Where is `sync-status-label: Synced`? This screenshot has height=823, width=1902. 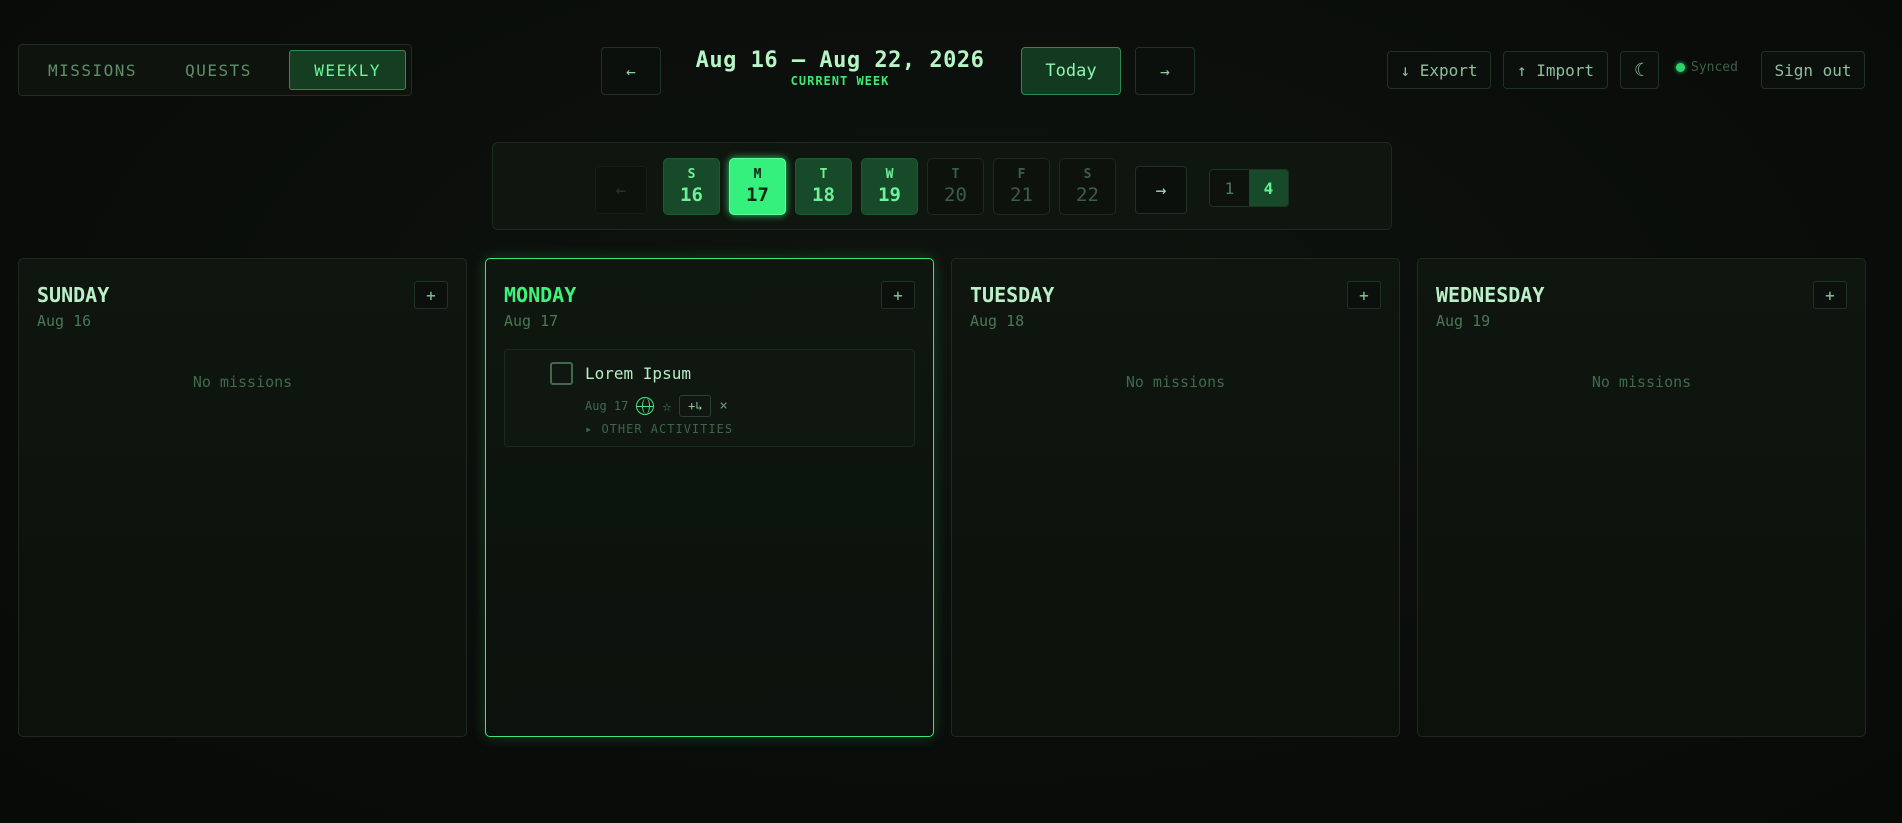 sync-status-label: Synced is located at coordinates (1714, 67).